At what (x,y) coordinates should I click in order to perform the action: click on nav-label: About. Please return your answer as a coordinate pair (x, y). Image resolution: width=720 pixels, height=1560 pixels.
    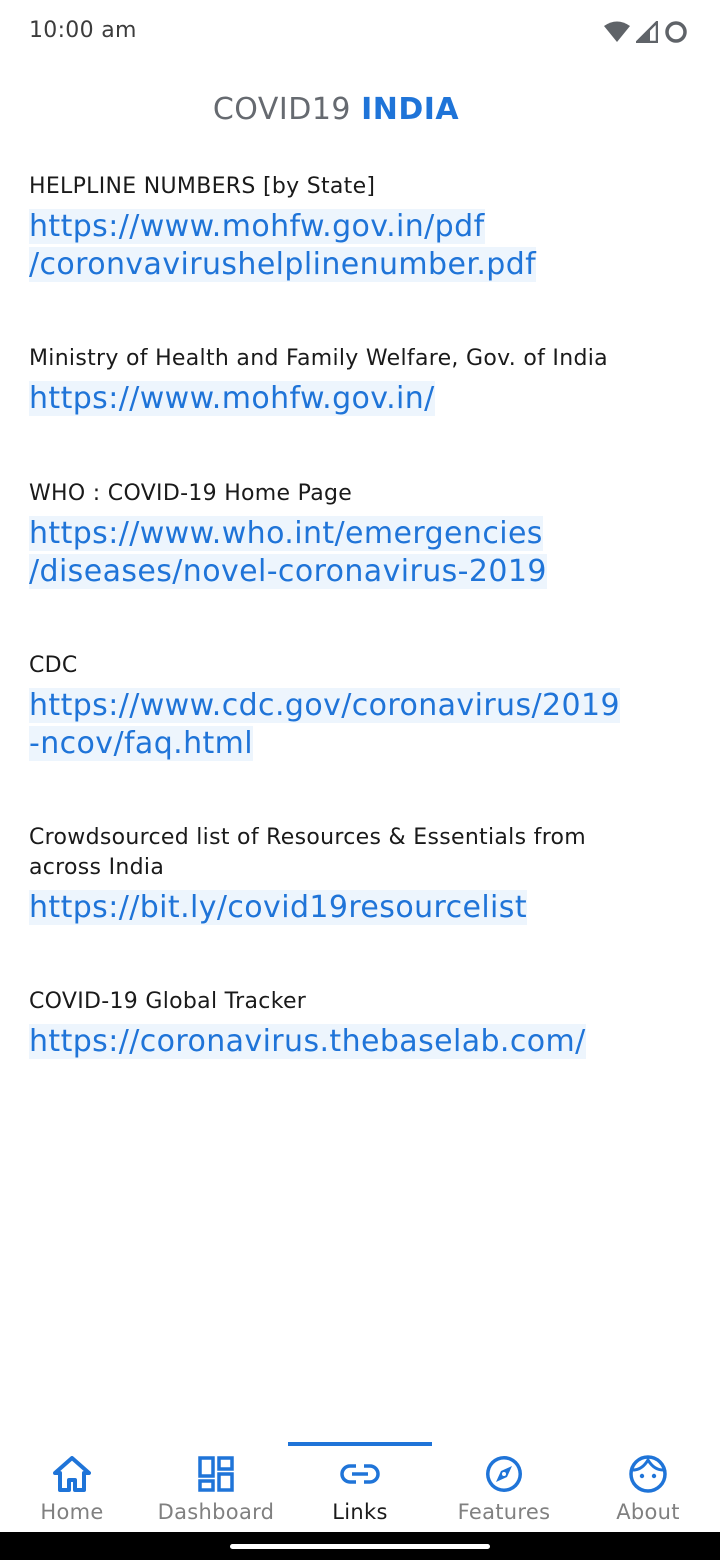
    Looking at the image, I should click on (648, 1512).